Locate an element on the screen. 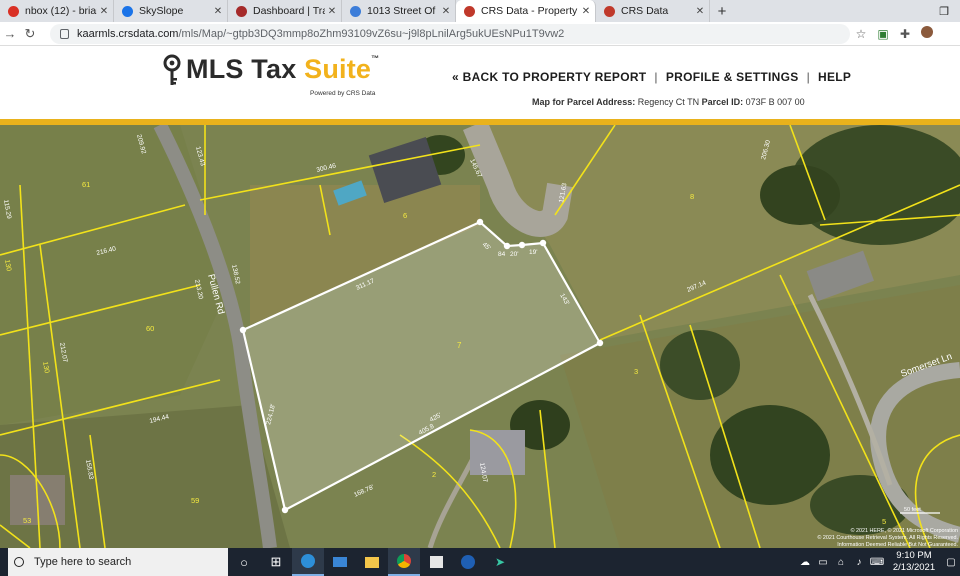 Image resolution: width=960 pixels, height=576 pixels. tab-street-of-dreams: 1013 Street Of Dreams, Gatlin✕ is located at coordinates (399, 11).